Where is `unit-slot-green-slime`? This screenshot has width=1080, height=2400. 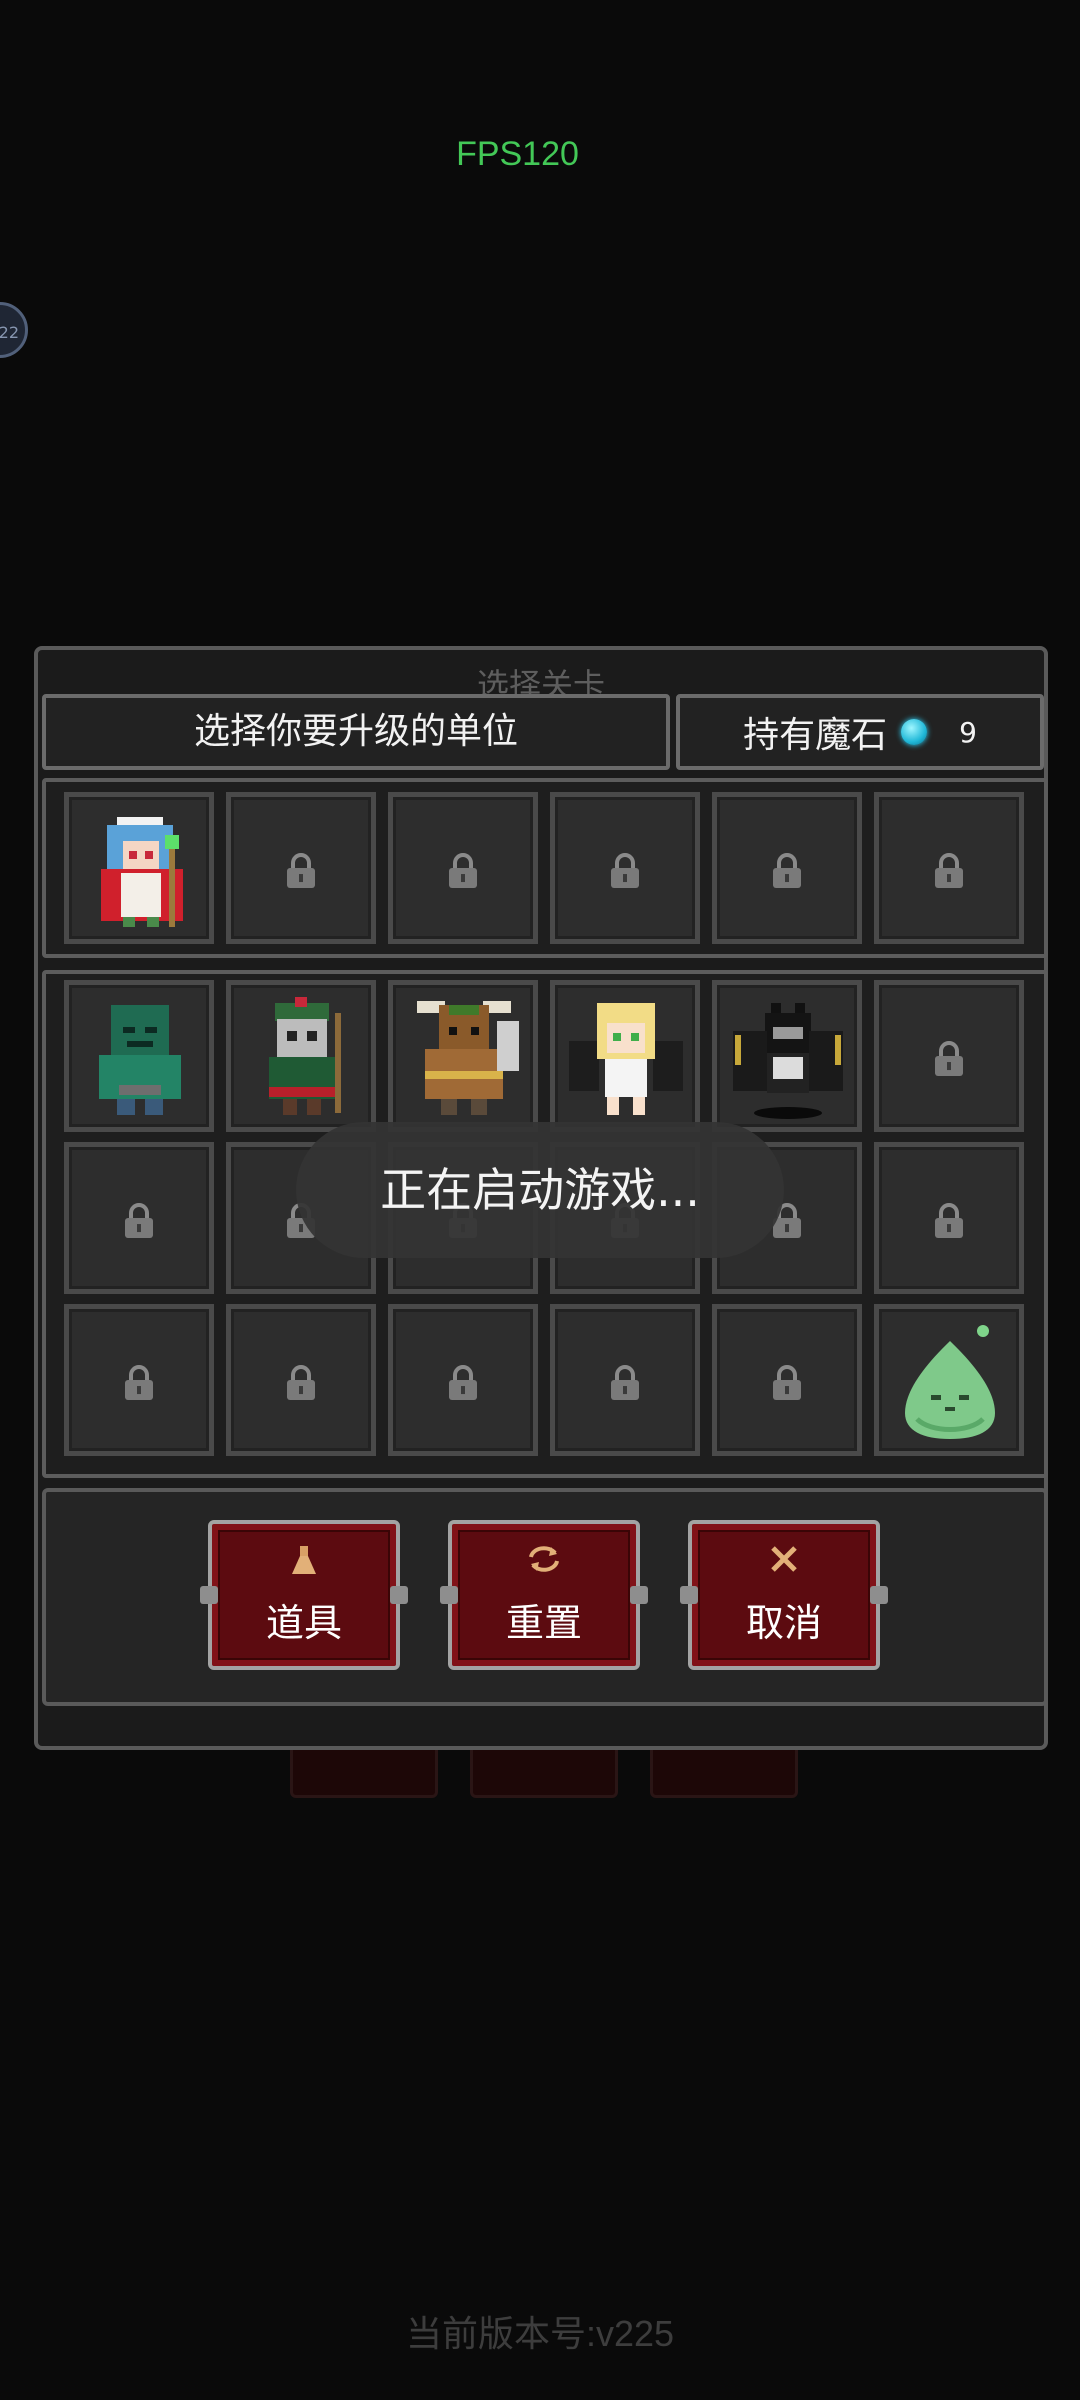 unit-slot-green-slime is located at coordinates (949, 1380).